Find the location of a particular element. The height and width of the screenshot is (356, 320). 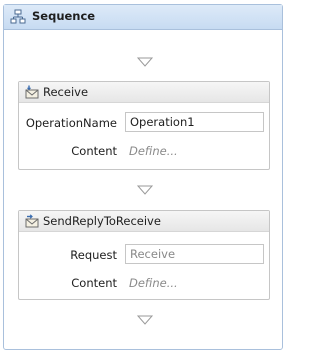

request-label: Request is located at coordinates (93, 255).